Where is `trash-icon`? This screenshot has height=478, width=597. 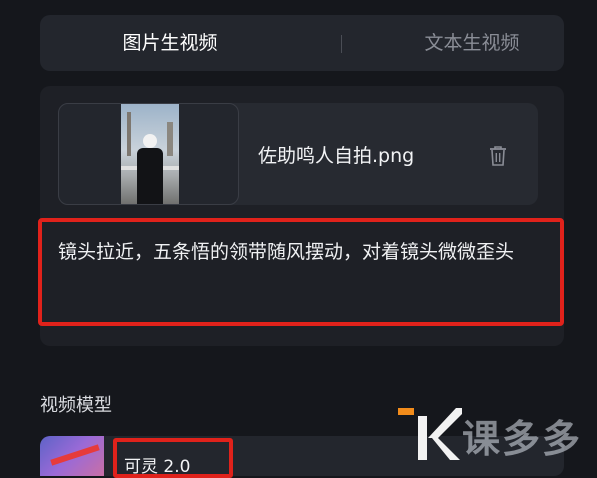 trash-icon is located at coordinates (498, 156).